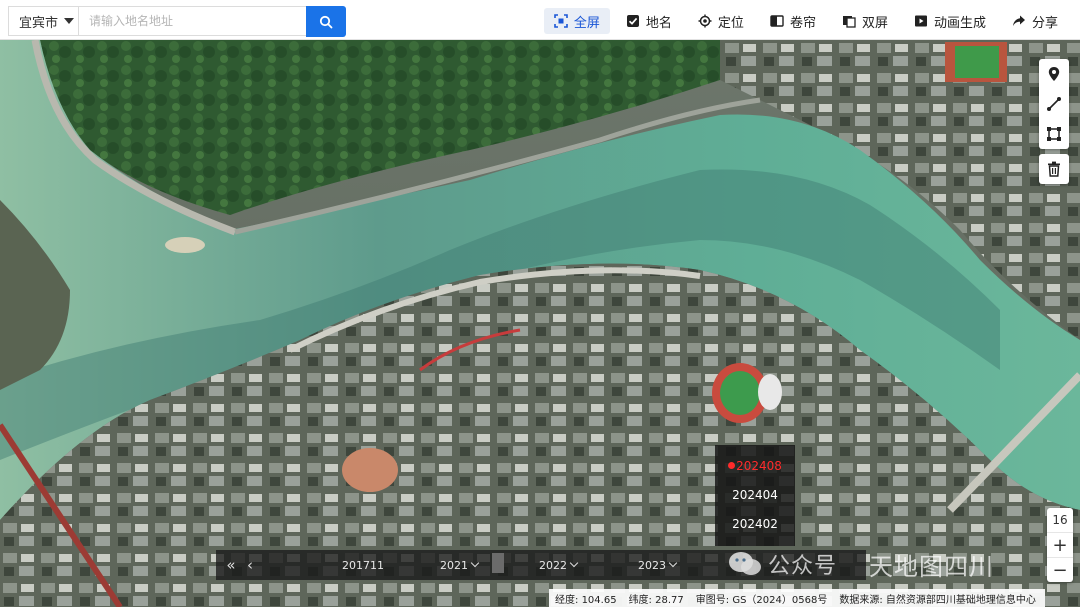  What do you see at coordinates (640, 600) in the screenshot?
I see `latitude-label: 纬度:` at bounding box center [640, 600].